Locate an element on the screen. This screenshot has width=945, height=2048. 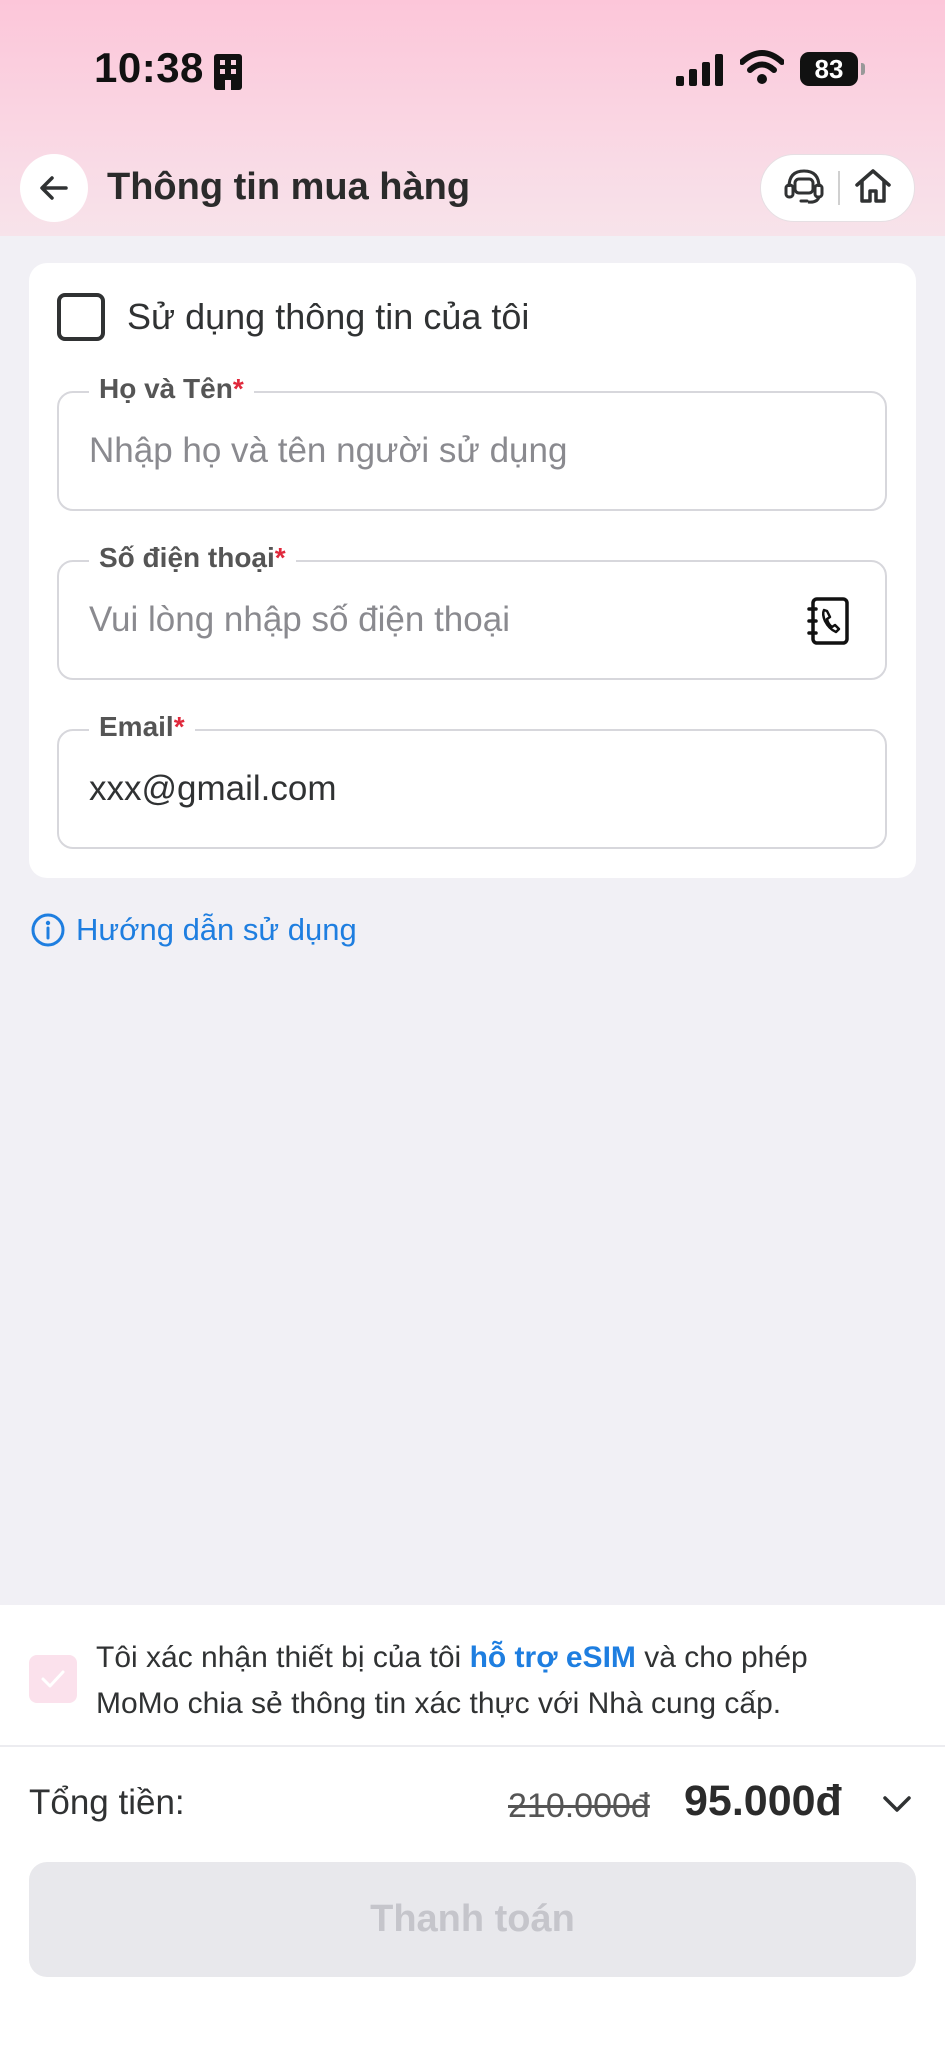
email-input: xxx@gmail.com is located at coordinates (213, 789).